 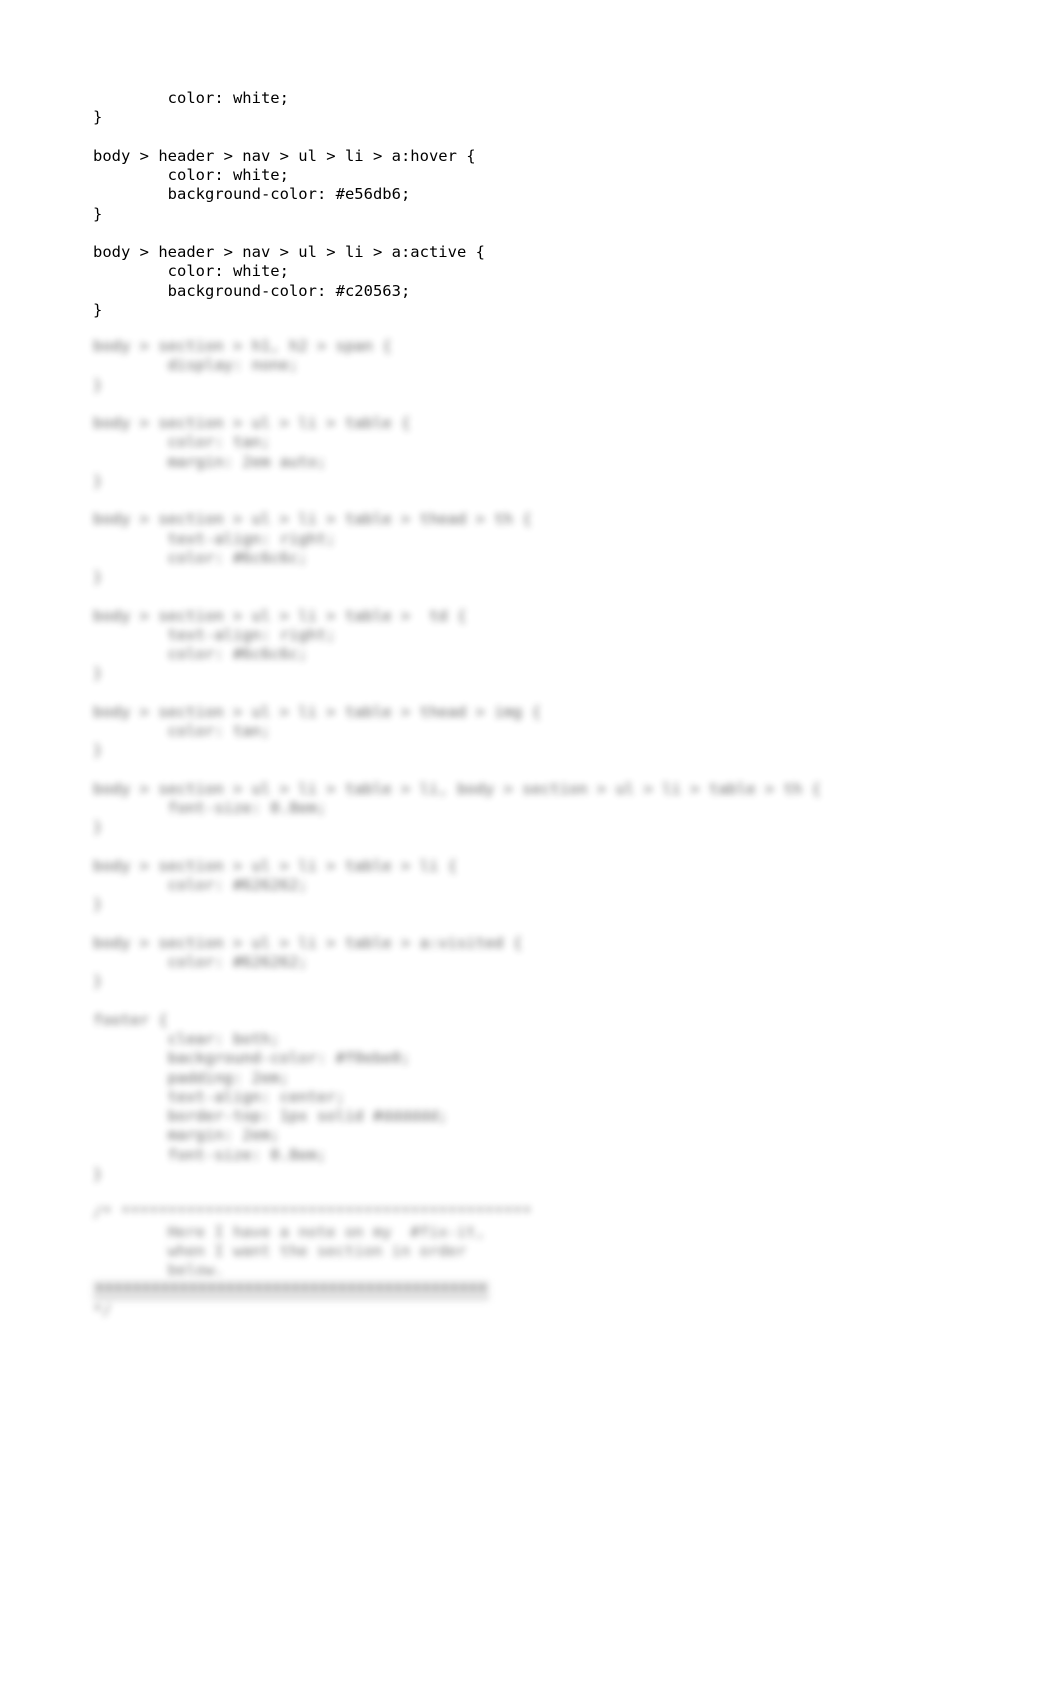 I want to click on code-line: below., so click(x=158, y=1270).